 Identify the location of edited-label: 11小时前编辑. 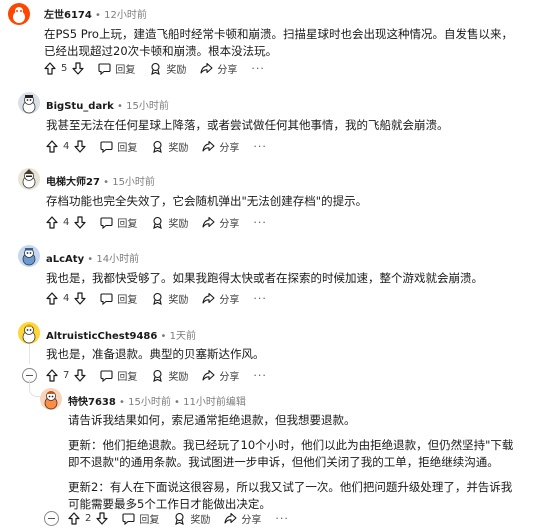
(214, 402).